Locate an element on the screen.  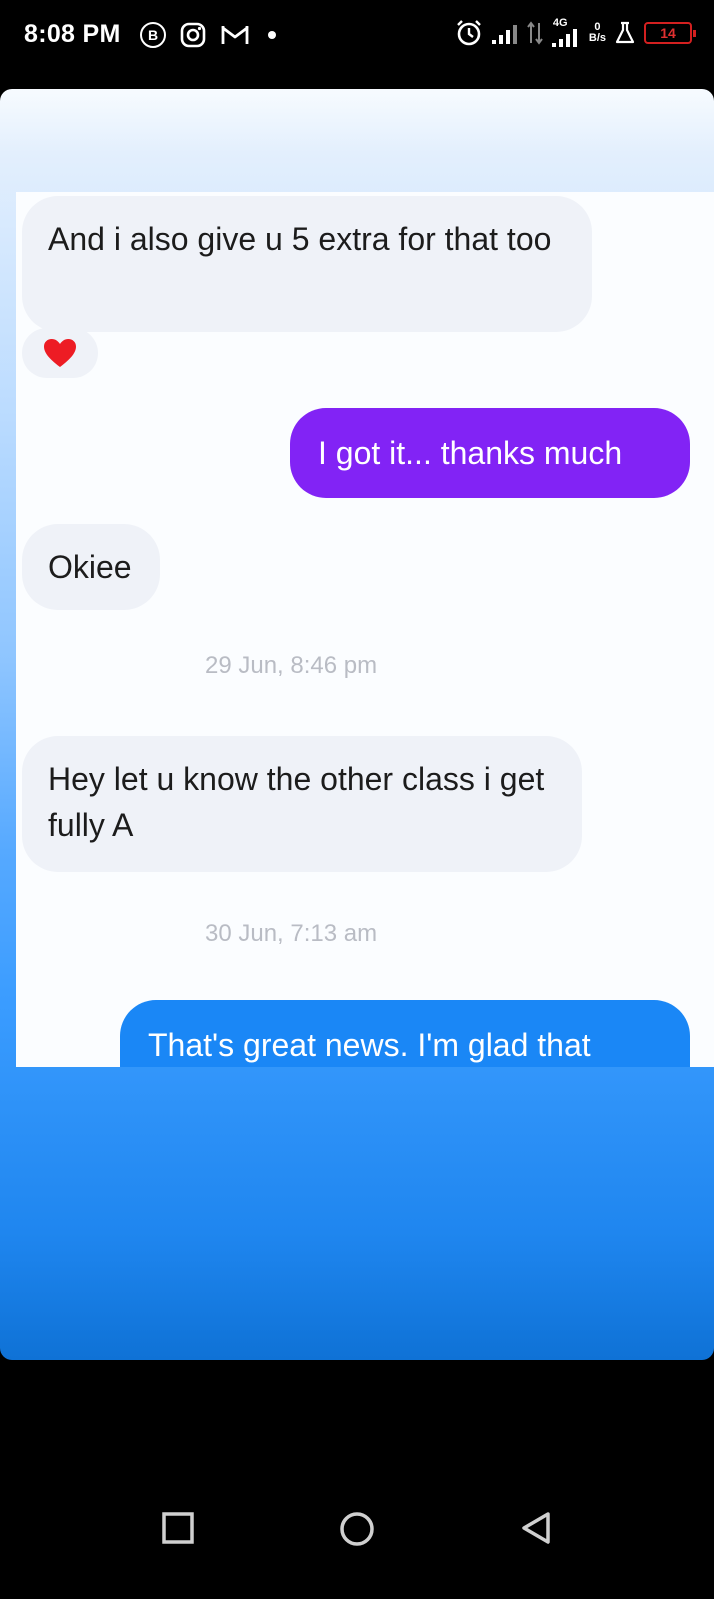
signal-bars-icon is located at coordinates (564, 38).